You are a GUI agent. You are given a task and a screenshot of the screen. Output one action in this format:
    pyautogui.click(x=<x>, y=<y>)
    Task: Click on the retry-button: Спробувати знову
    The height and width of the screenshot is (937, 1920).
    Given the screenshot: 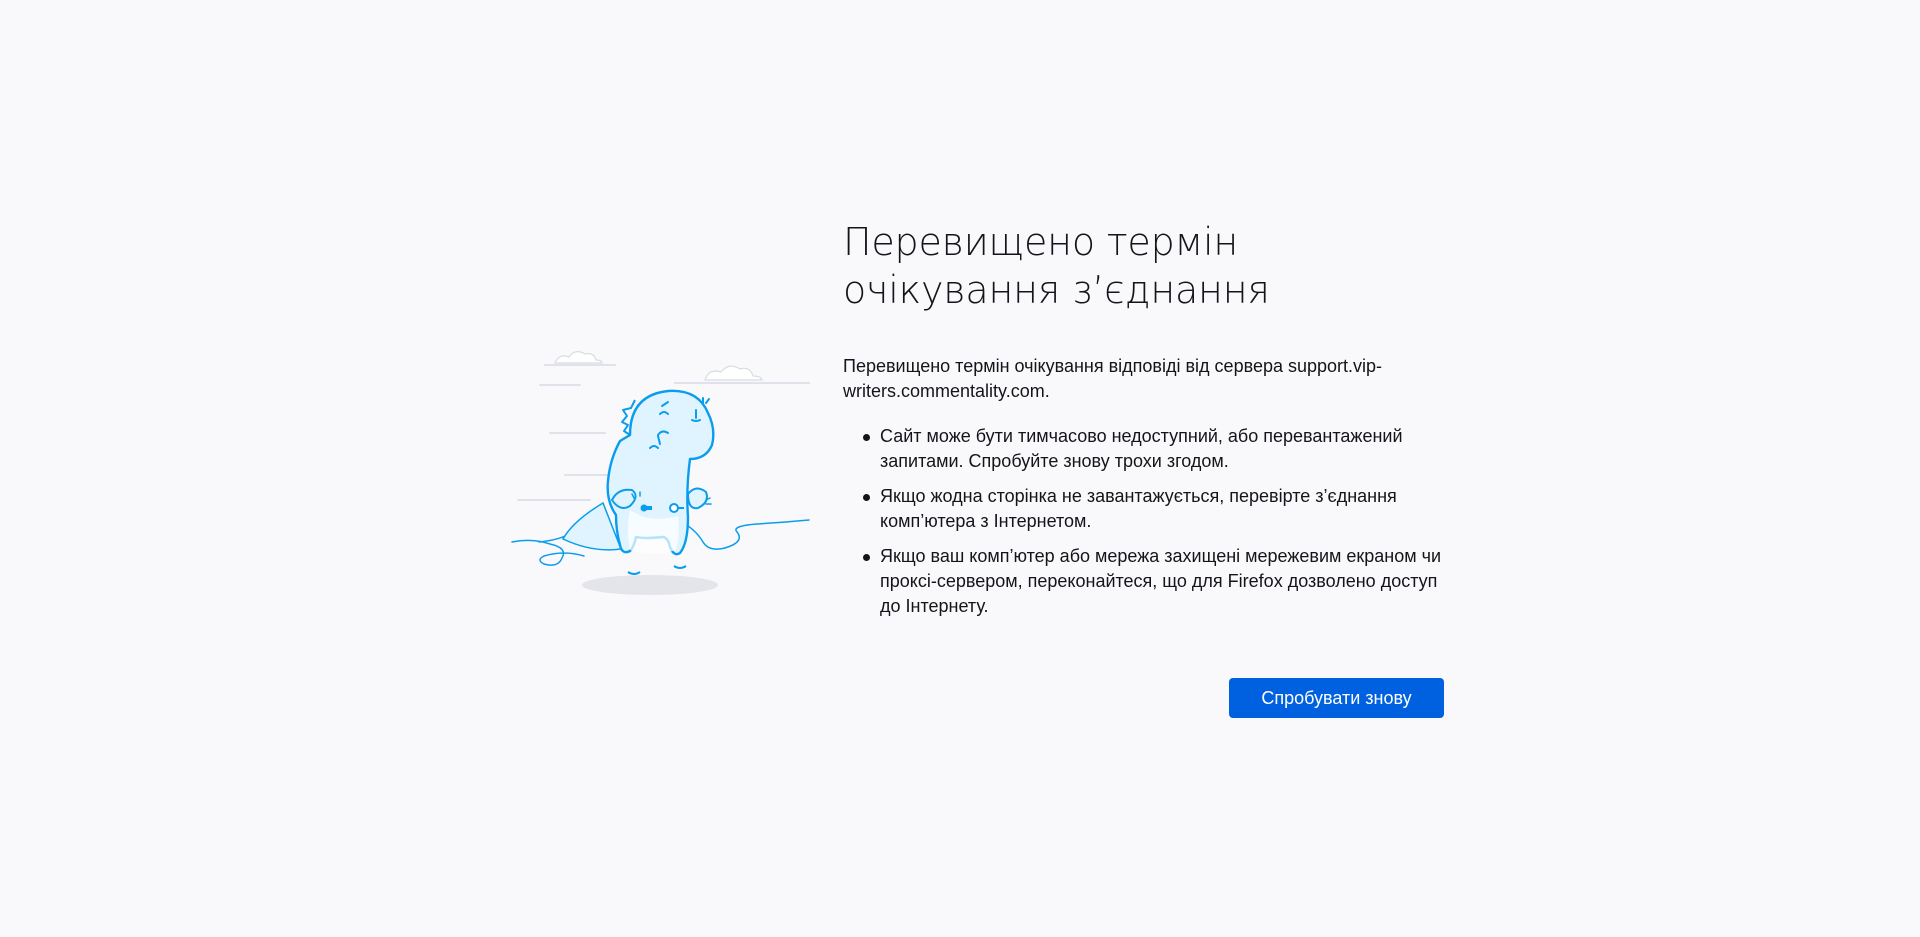 What is the action you would take?
    pyautogui.click(x=1336, y=698)
    